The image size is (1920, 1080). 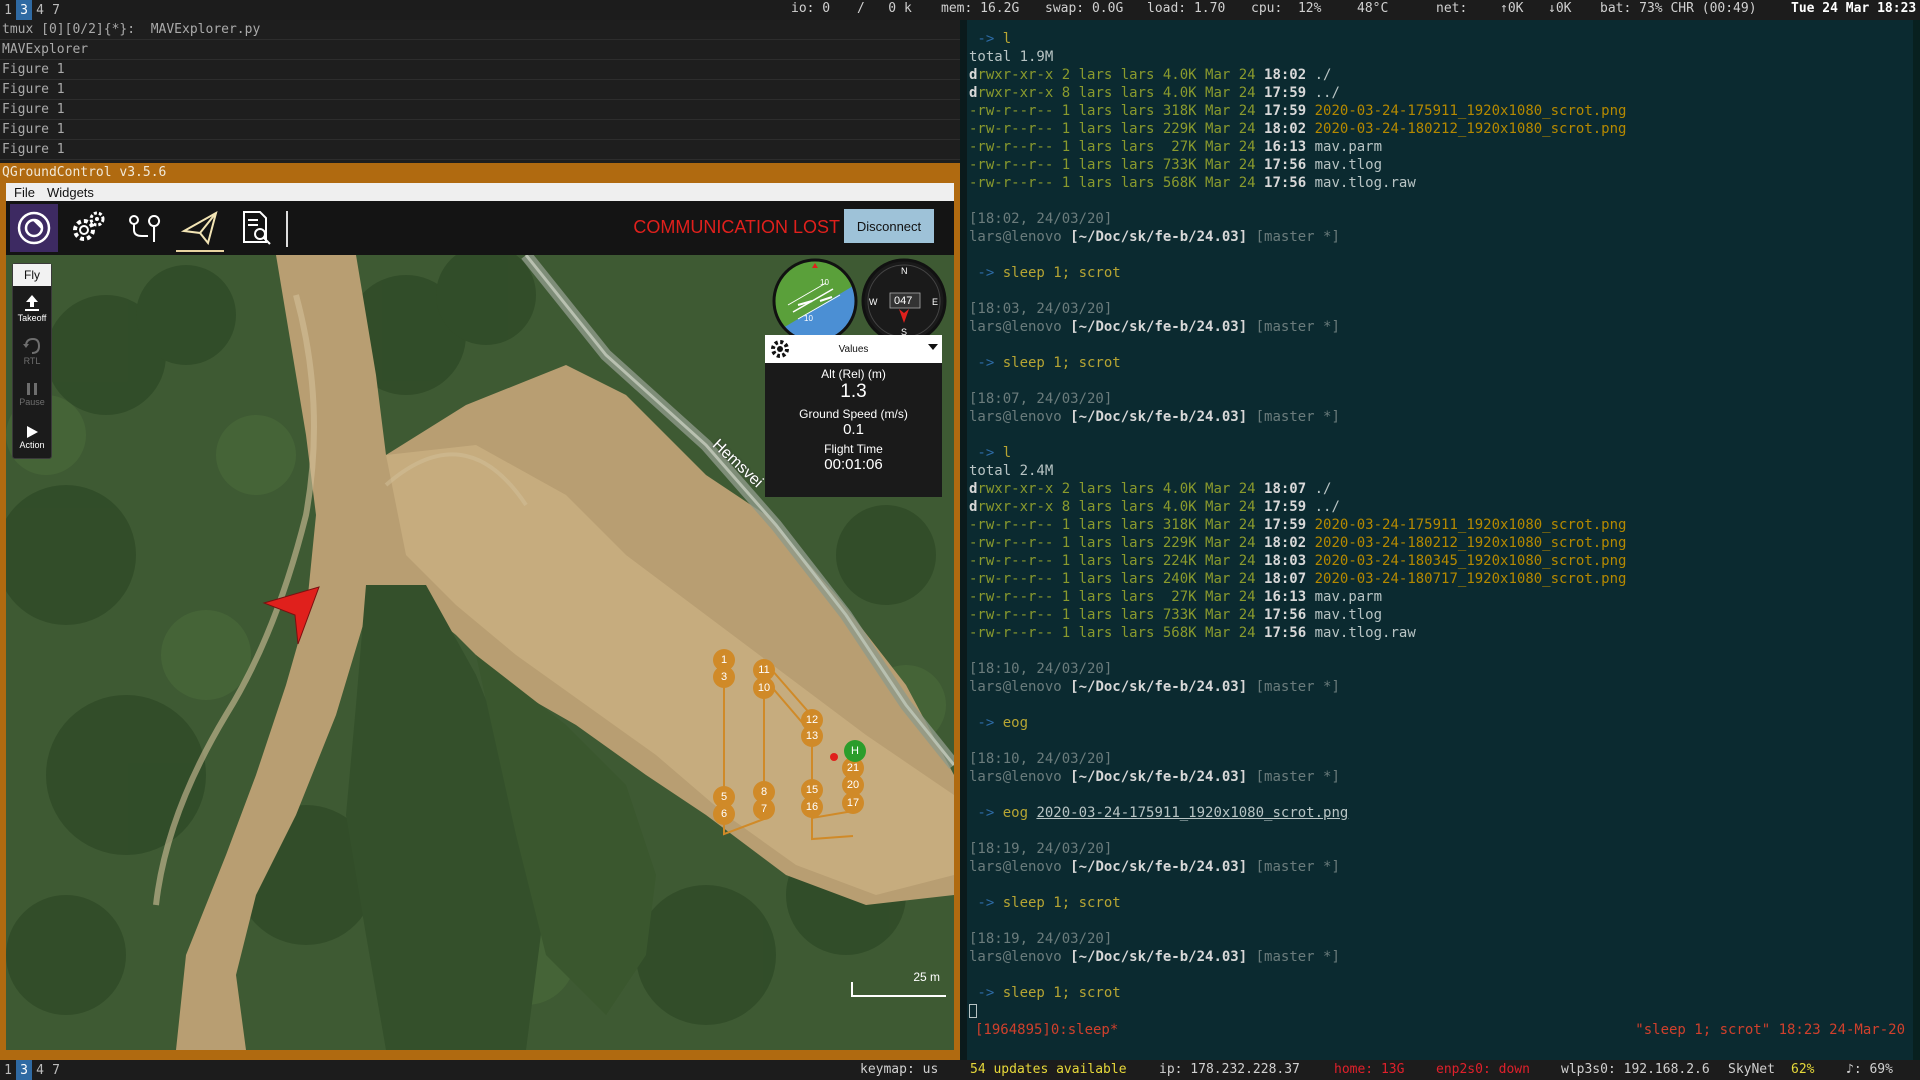 I want to click on dropdown-caret-icon, so click(x=933, y=347).